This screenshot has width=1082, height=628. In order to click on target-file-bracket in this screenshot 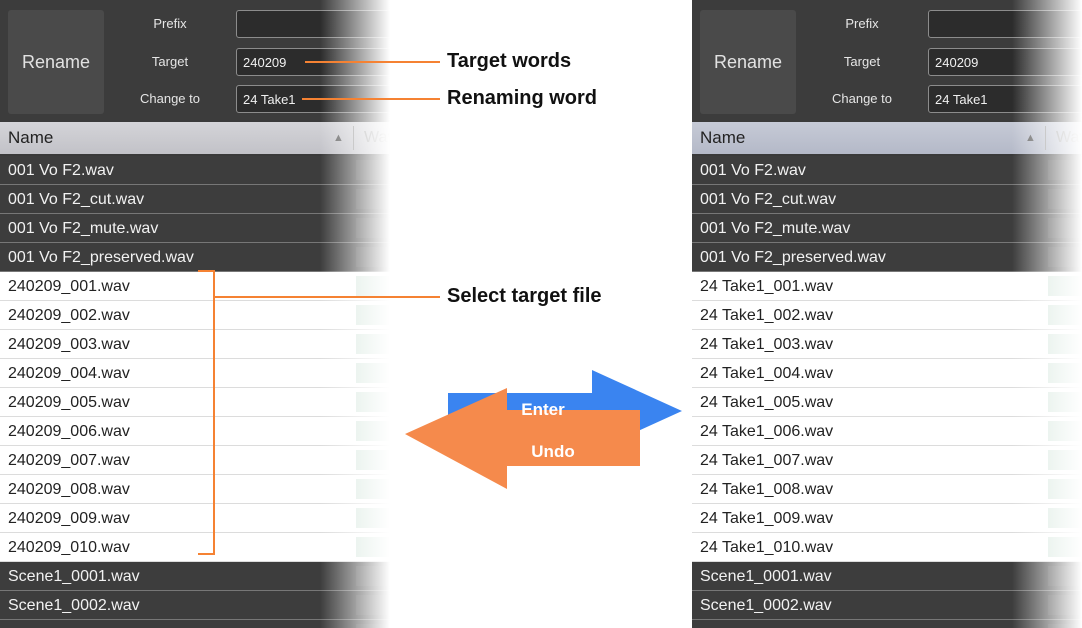, I will do `click(206, 412)`.